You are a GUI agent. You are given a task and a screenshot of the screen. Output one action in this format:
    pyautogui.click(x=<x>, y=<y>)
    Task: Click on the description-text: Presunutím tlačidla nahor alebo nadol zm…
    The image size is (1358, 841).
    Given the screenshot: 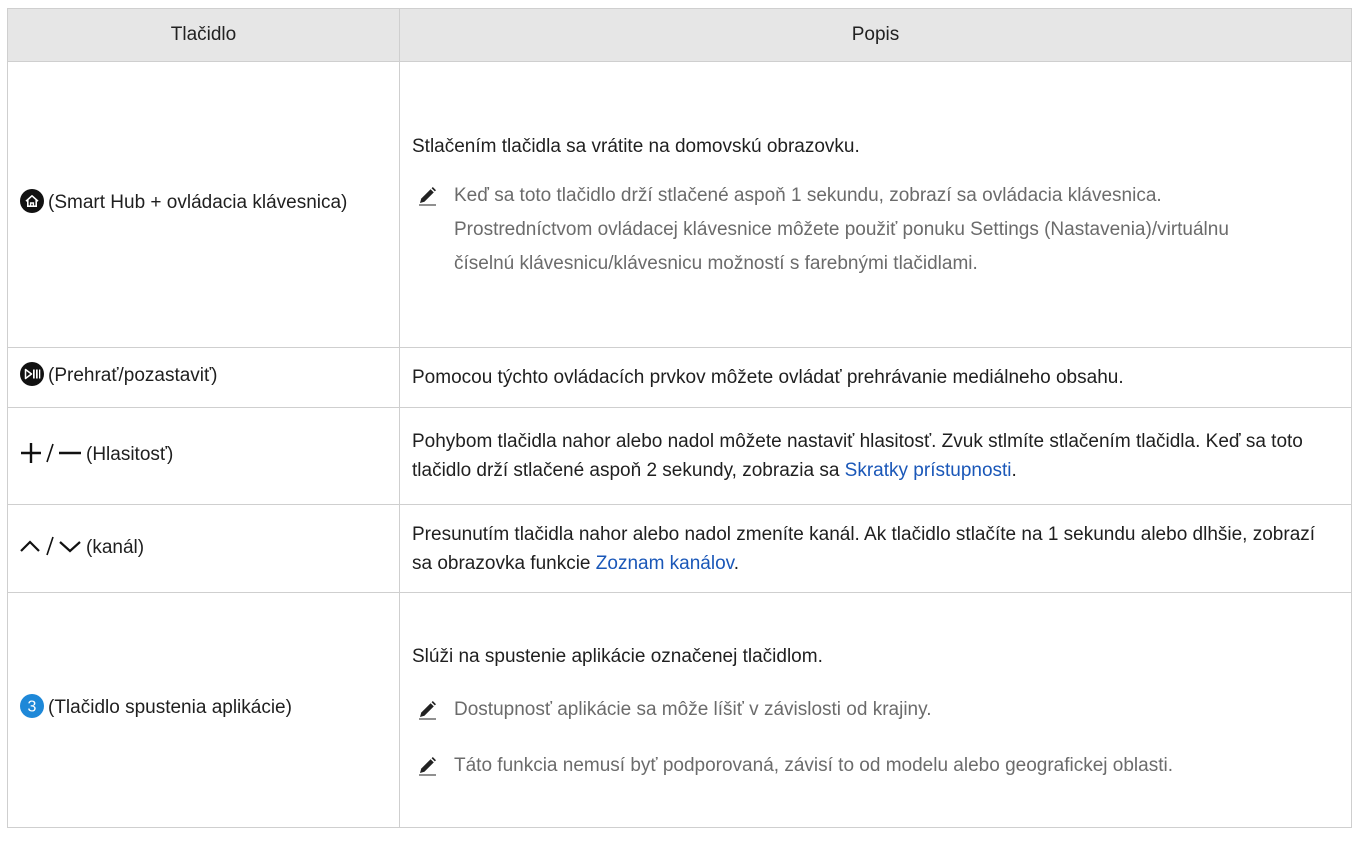 What is the action you would take?
    pyautogui.click(x=874, y=549)
    